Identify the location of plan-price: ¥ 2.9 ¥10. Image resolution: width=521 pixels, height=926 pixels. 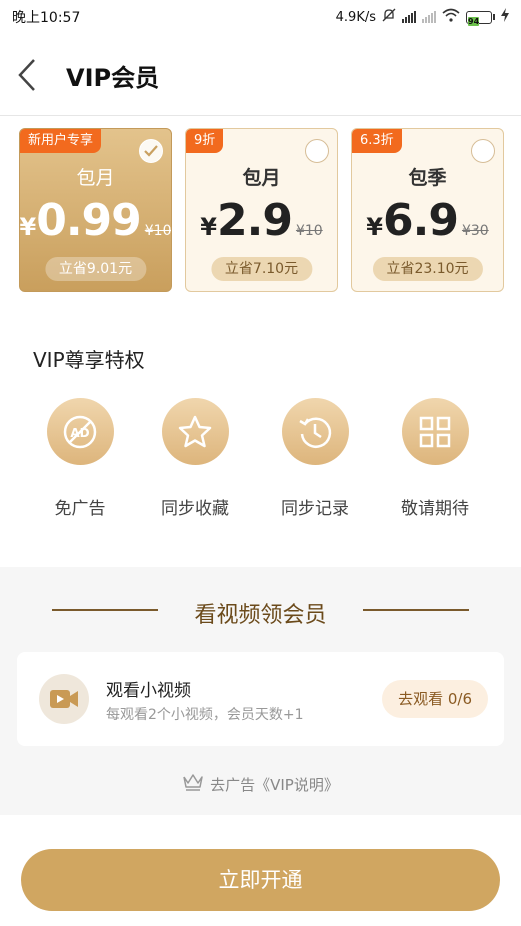
(261, 220).